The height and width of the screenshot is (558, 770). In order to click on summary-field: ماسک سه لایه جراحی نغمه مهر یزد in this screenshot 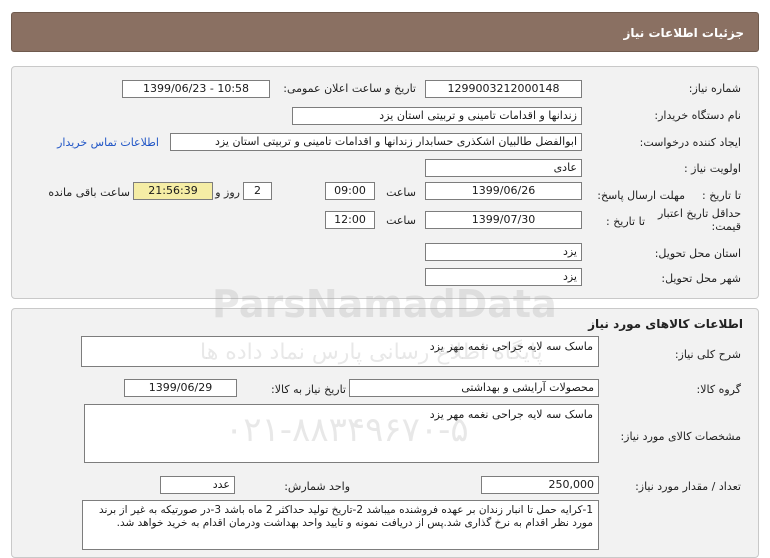, I will do `click(340, 351)`.